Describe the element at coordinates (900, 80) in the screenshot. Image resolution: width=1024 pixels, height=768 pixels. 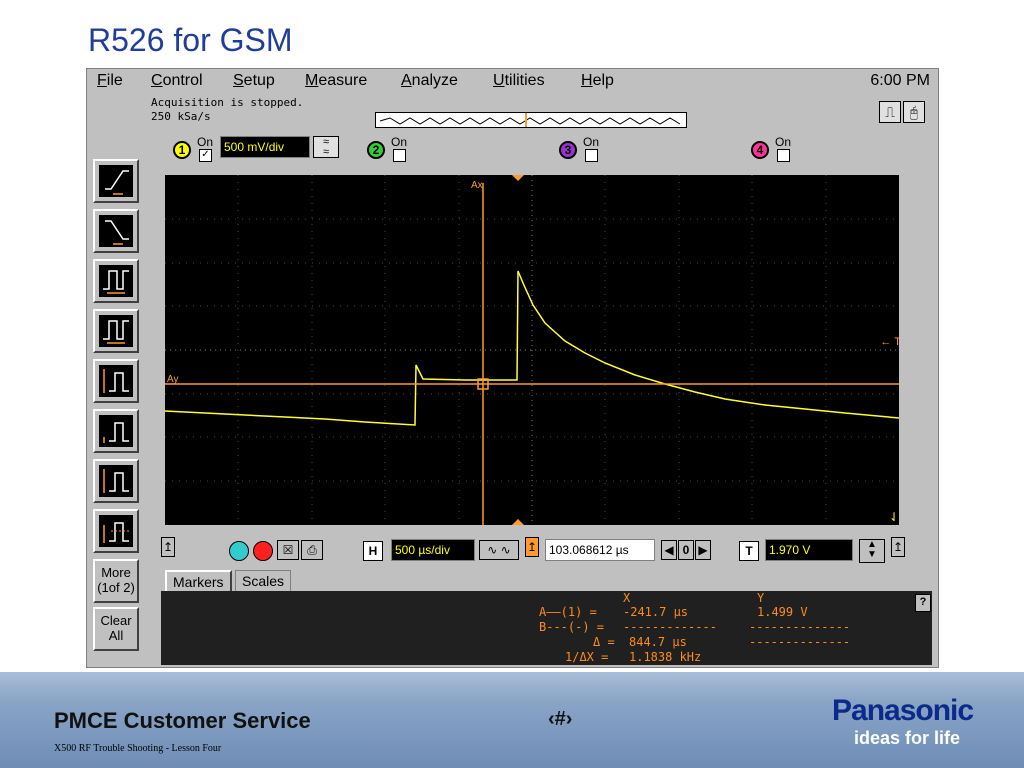
I see `clock: 6:00 PM` at that location.